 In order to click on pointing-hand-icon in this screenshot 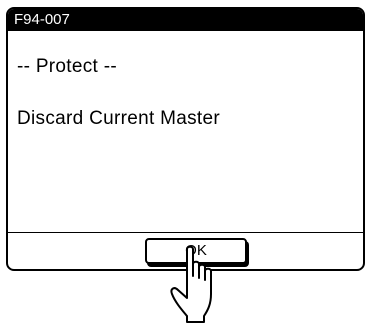, I will do `click(191, 284)`.